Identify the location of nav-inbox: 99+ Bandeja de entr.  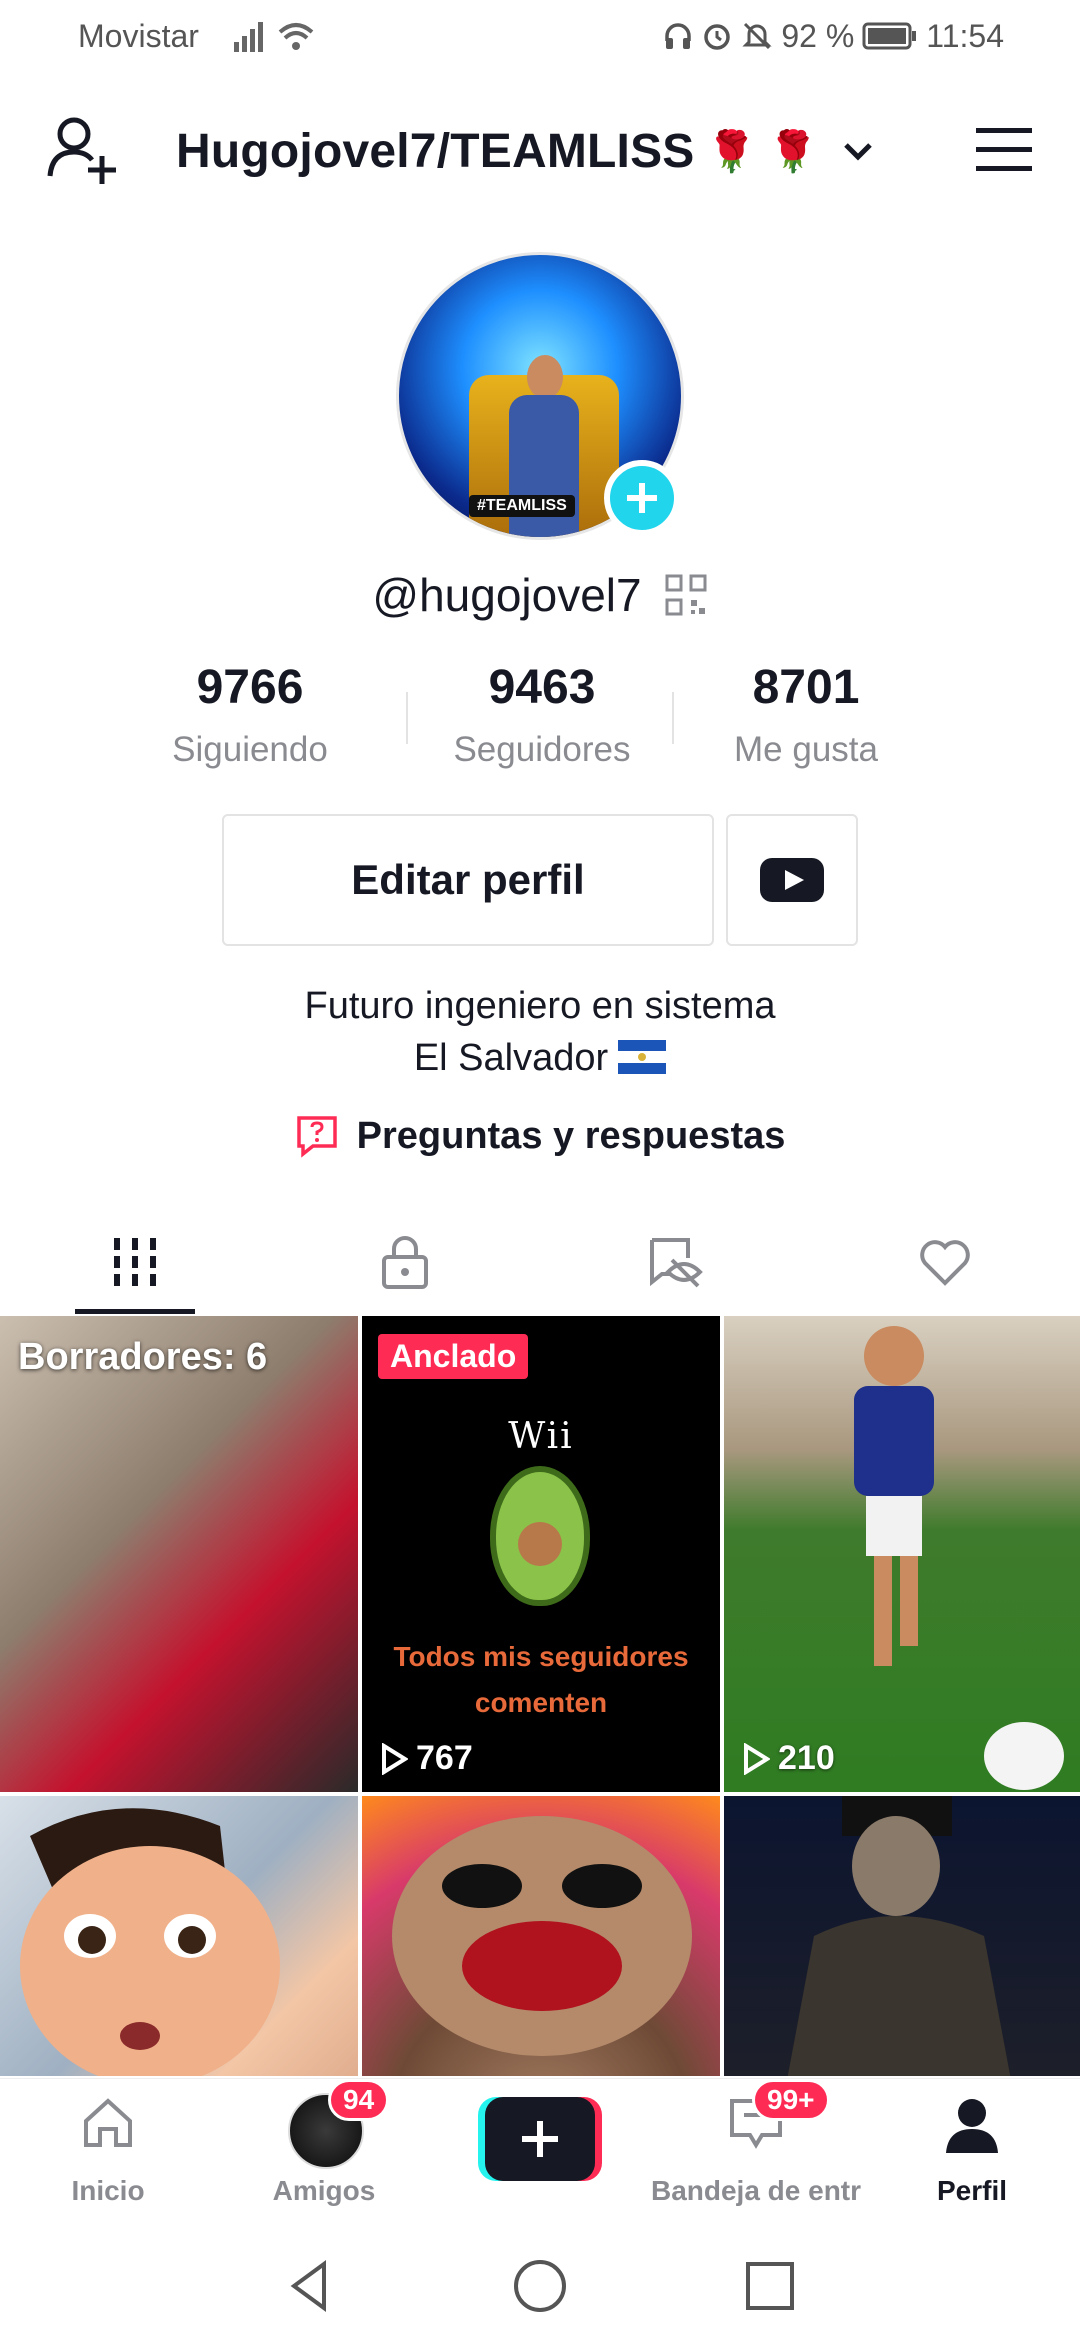
(756, 2154).